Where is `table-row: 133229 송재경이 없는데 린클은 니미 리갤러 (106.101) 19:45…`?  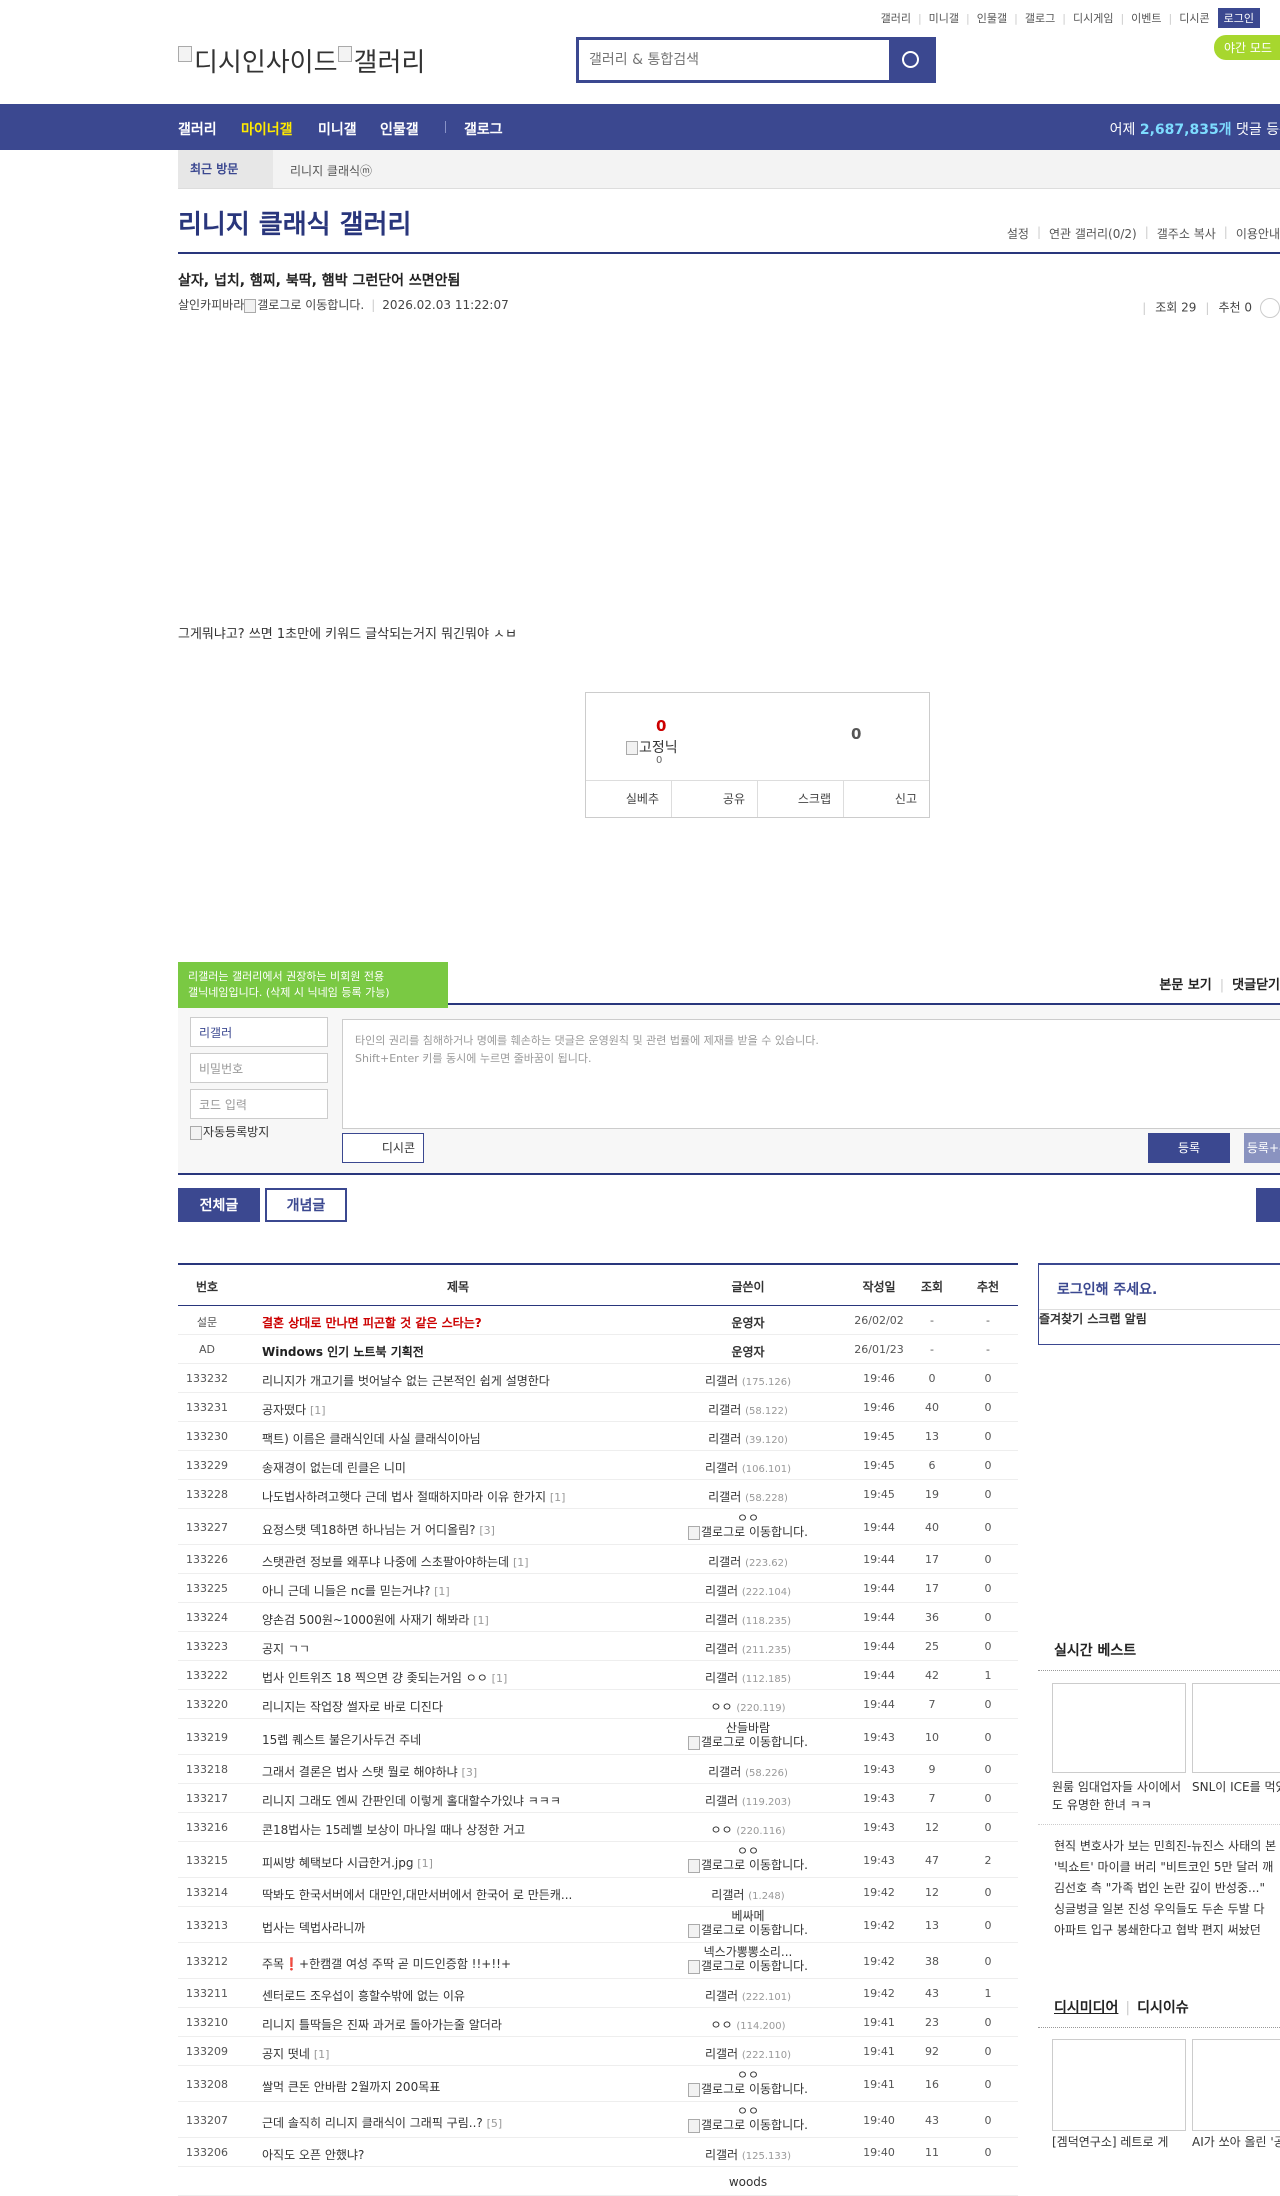
table-row: 133229 송재경이 없는데 린클은 니미 리갤러 (106.101) 19:45… is located at coordinates (598, 1465).